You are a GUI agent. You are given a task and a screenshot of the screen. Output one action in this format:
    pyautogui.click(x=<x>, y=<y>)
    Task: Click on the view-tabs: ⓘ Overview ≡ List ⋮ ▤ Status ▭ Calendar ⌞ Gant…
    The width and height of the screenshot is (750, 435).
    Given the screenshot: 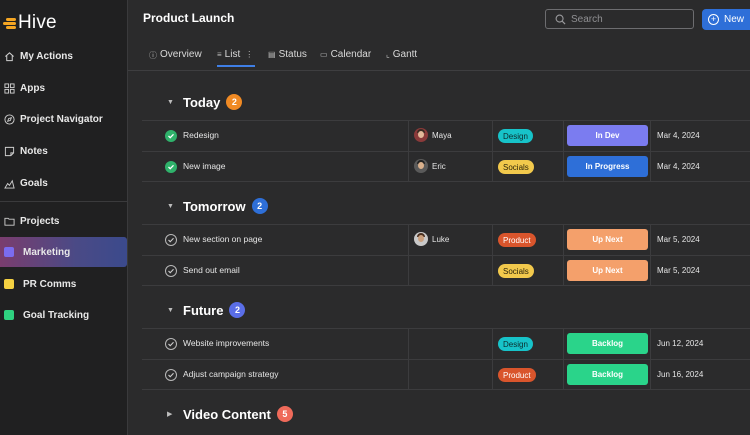 What is the action you would take?
    pyautogui.click(x=439, y=54)
    